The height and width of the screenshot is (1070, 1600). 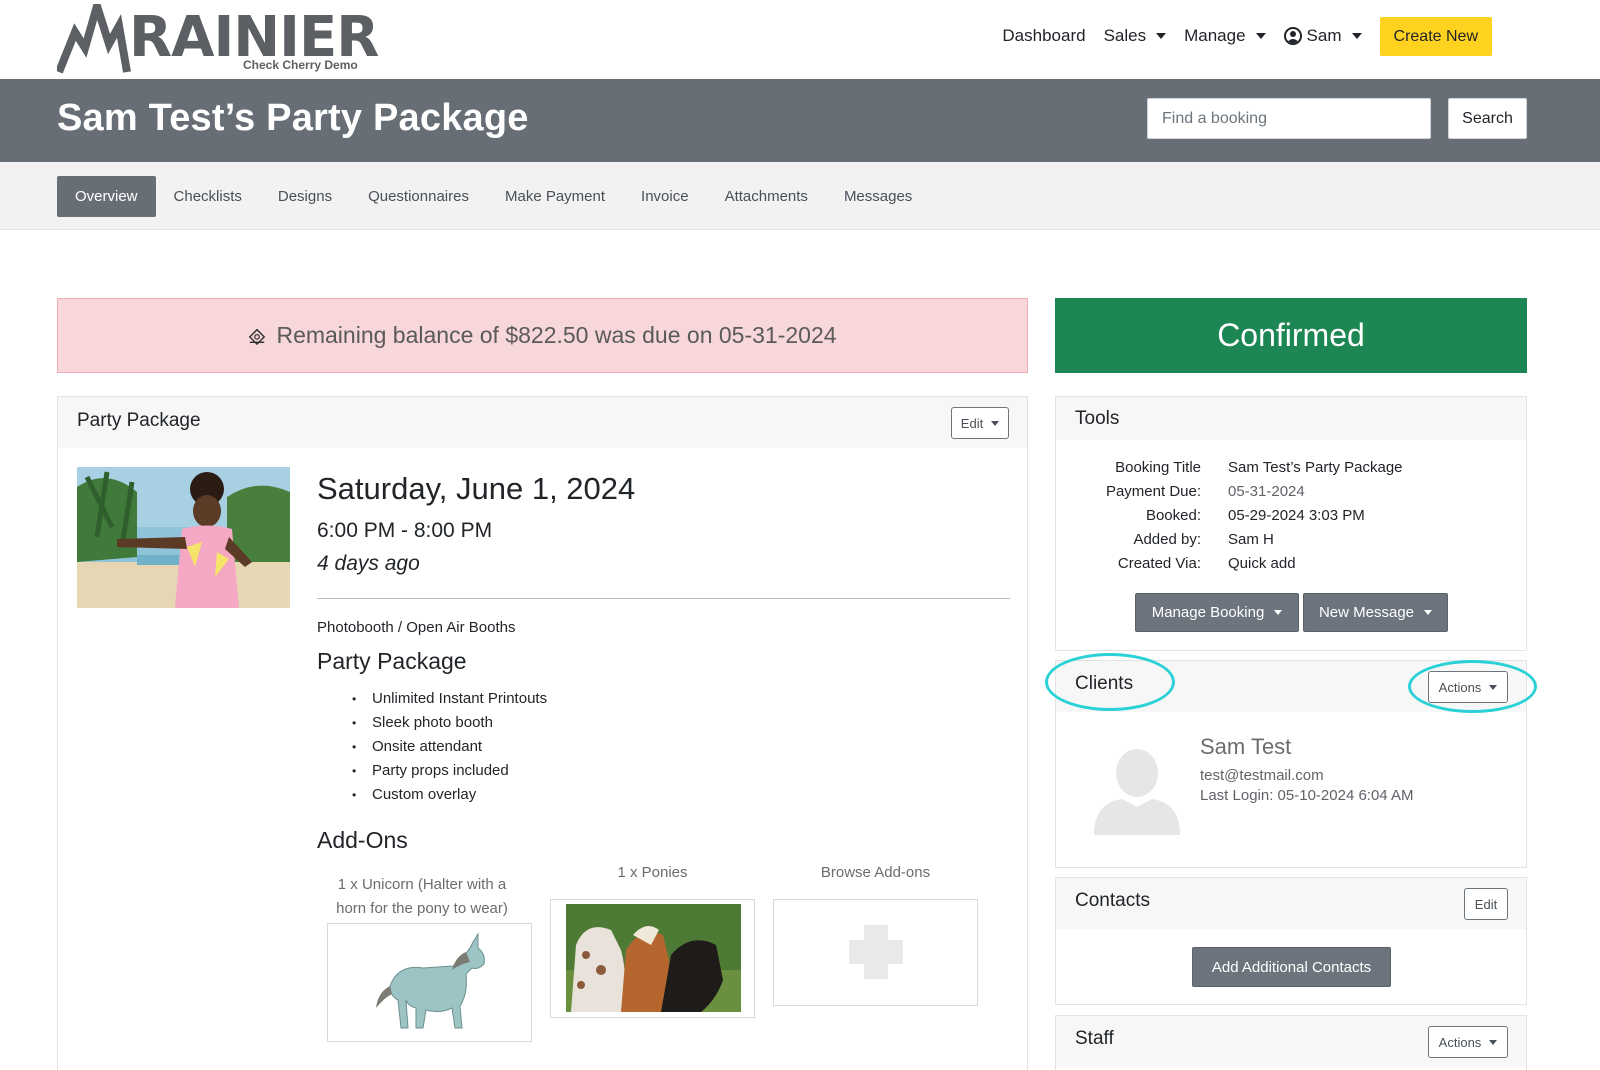 I want to click on list-item: Sleek photo booth, so click(x=449, y=723).